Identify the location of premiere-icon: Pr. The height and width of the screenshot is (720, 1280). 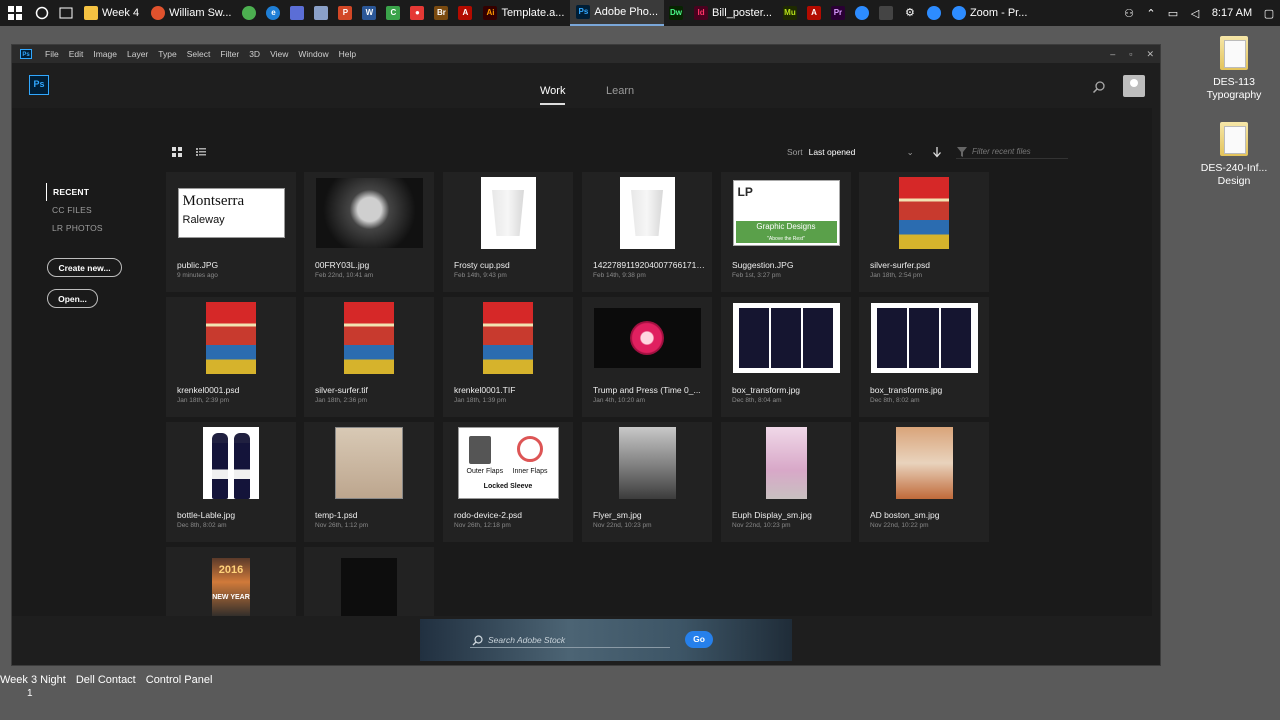
(838, 13).